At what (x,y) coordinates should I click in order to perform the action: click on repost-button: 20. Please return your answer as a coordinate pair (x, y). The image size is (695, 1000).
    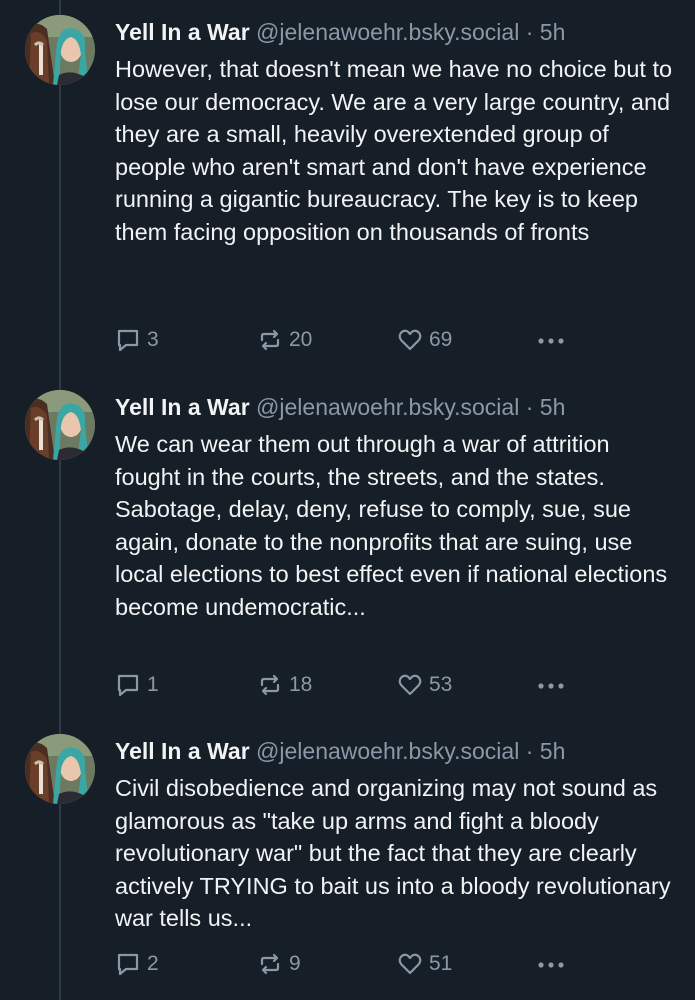
    Looking at the image, I should click on (284, 340).